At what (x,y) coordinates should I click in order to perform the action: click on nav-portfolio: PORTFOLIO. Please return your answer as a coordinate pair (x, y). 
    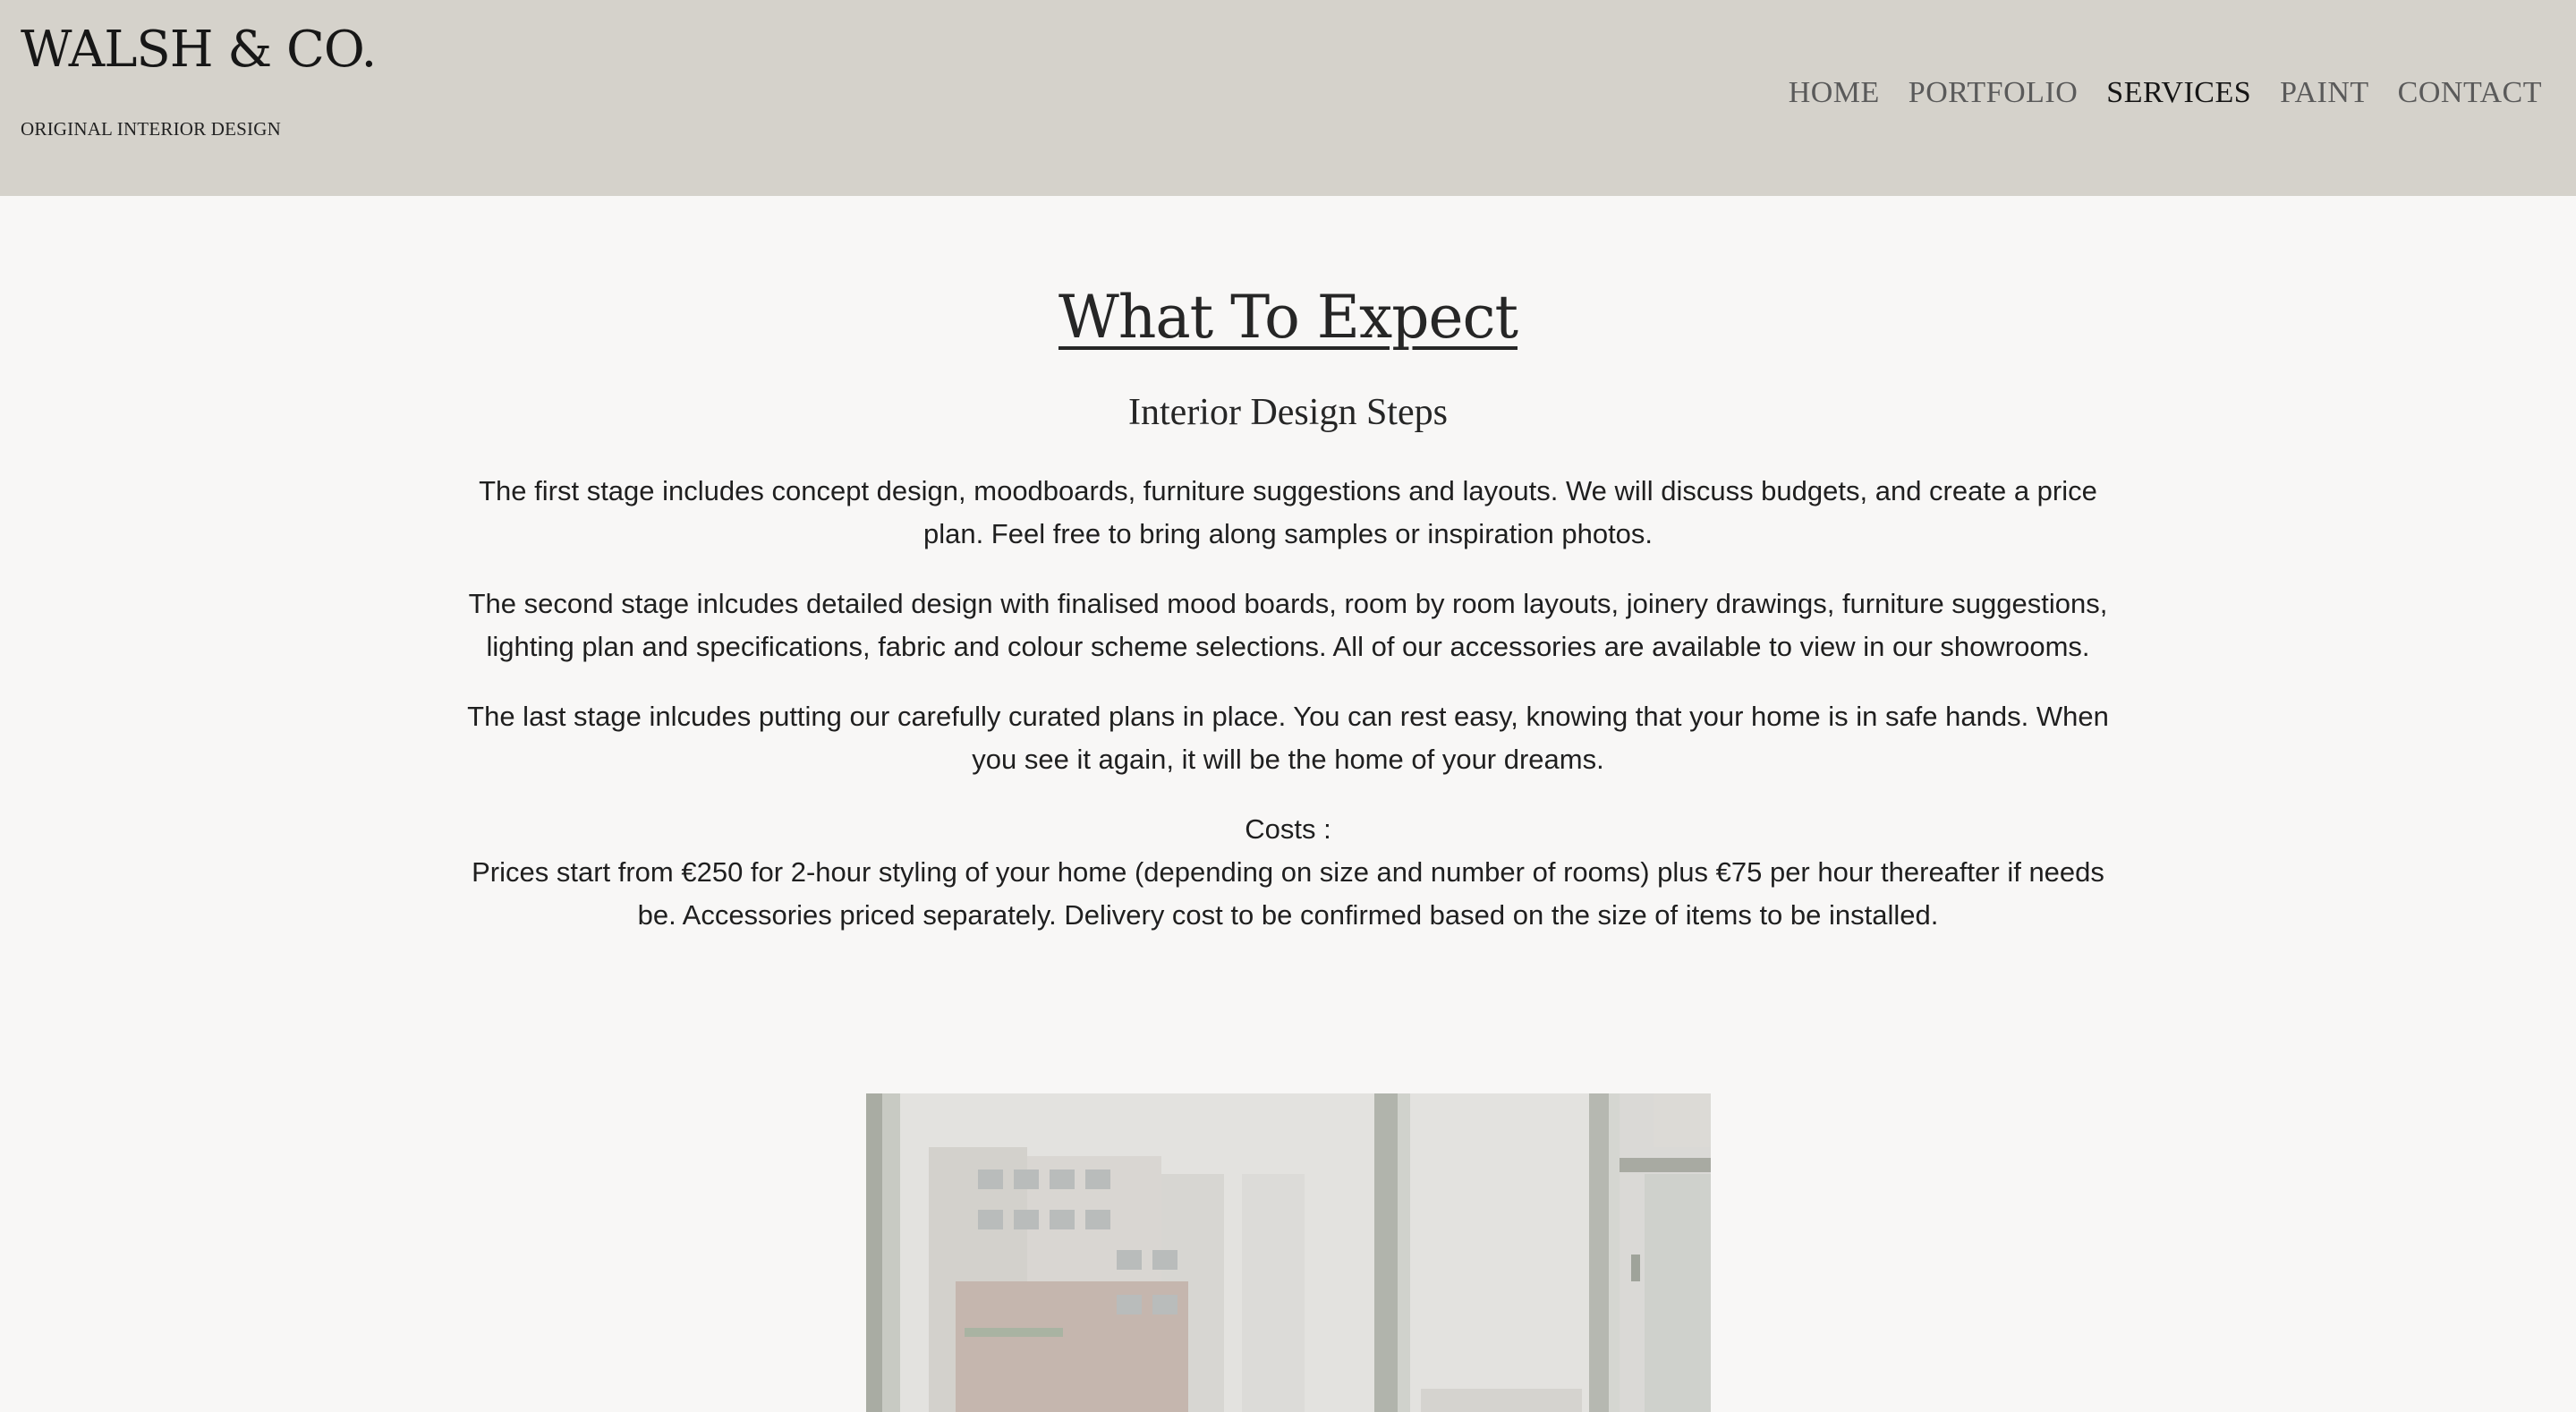
    Looking at the image, I should click on (1993, 93).